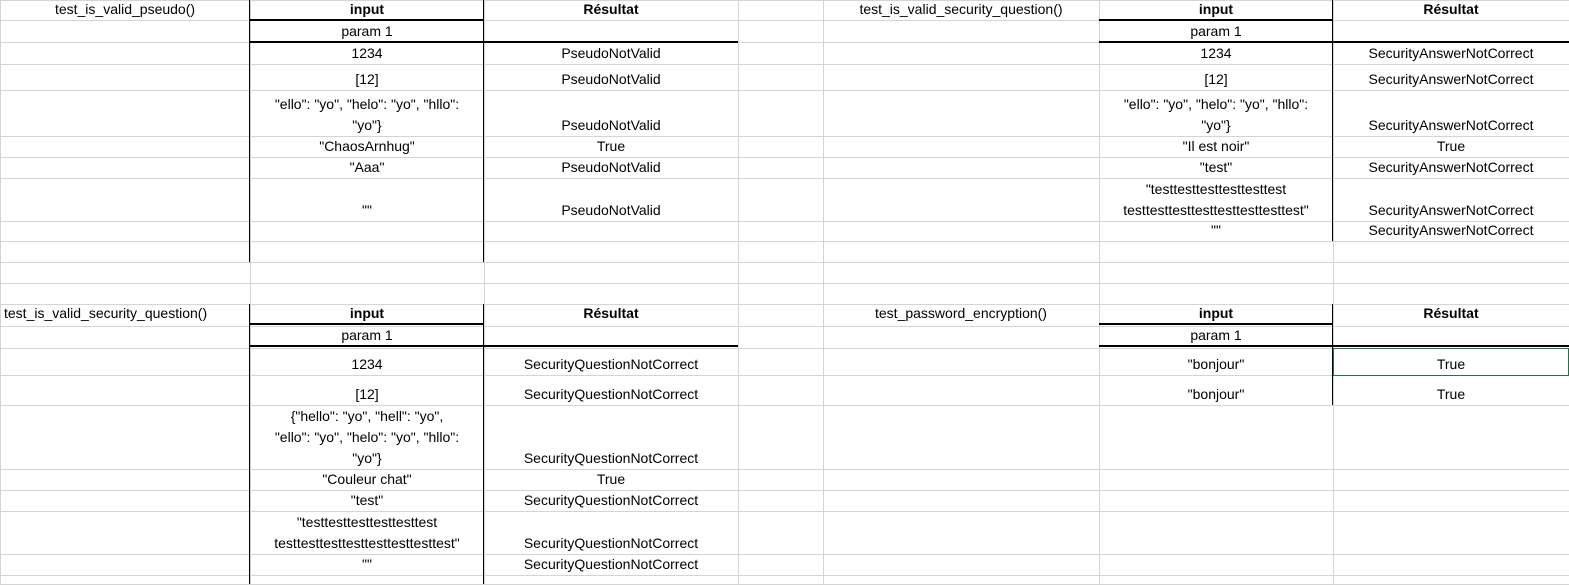 This screenshot has height=585, width=1569. What do you see at coordinates (125, 10) in the screenshot?
I see `table-title: test_is_valid_pseudo()` at bounding box center [125, 10].